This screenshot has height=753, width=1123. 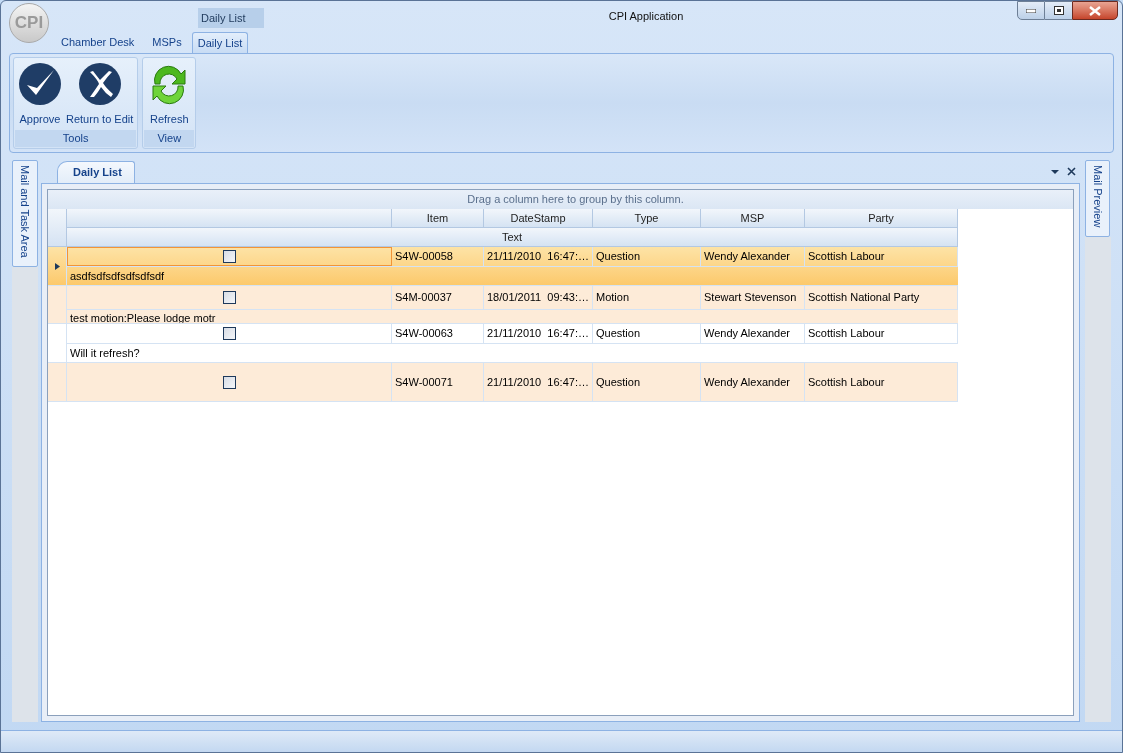 I want to click on table-row: S4W-00063 21/11/2010 16:47:… Question Wendy Alexander Scottish Labour Will it refresh?, so click(x=503, y=343).